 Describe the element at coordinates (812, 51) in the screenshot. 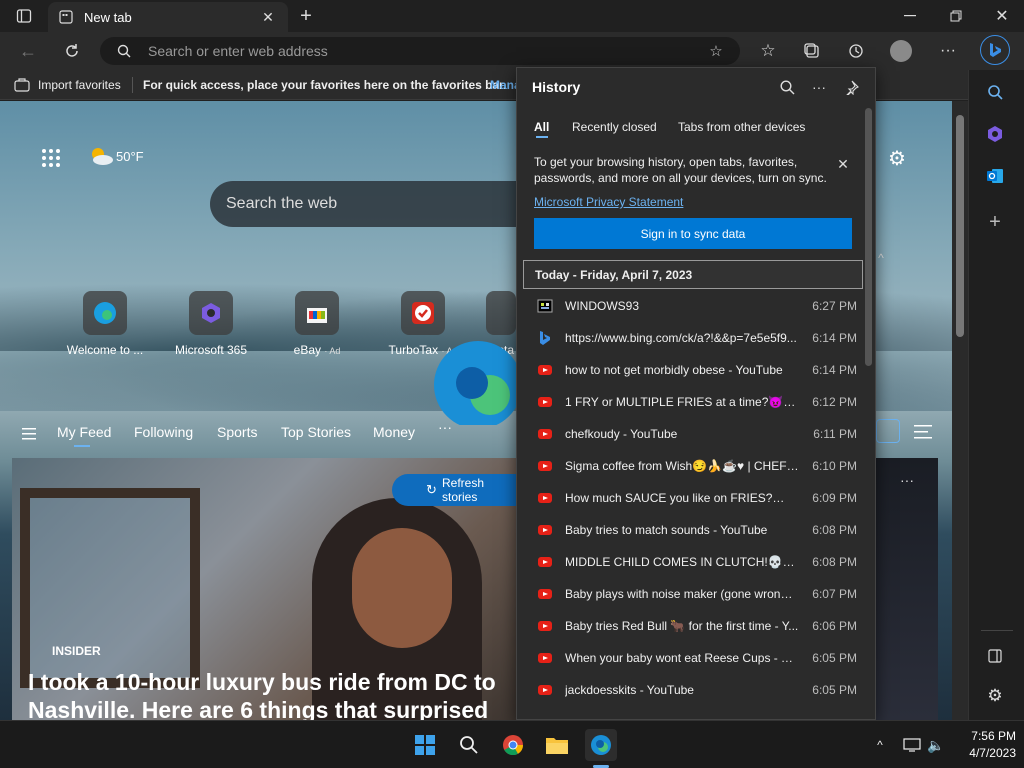

I see `collections-icon` at that location.